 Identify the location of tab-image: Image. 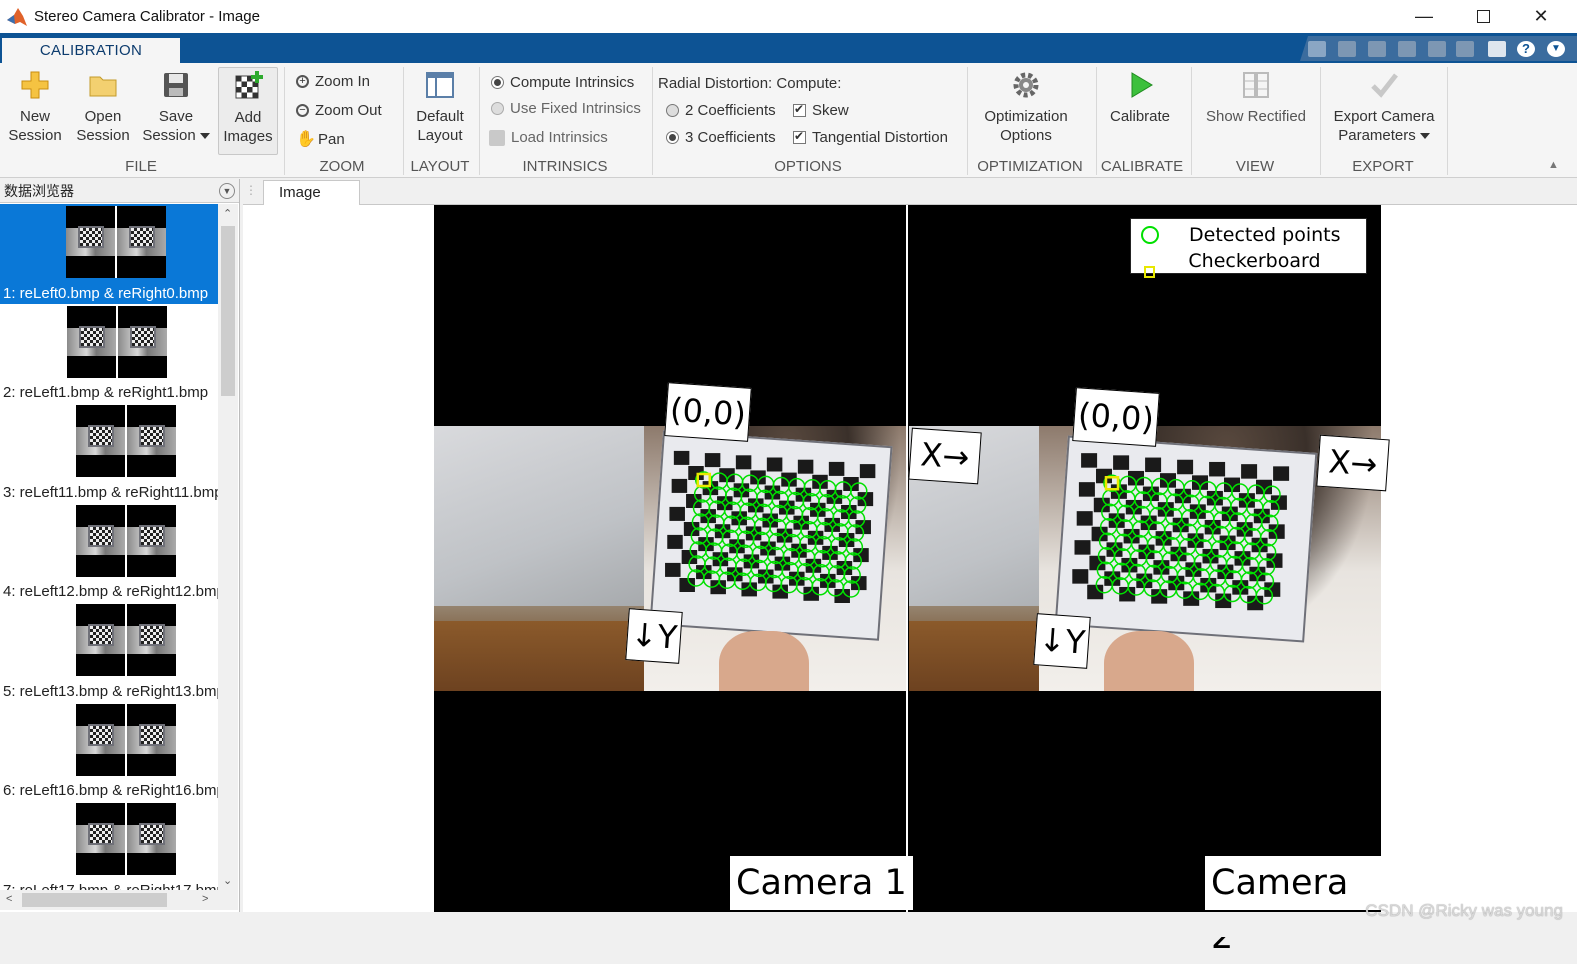
(311, 192).